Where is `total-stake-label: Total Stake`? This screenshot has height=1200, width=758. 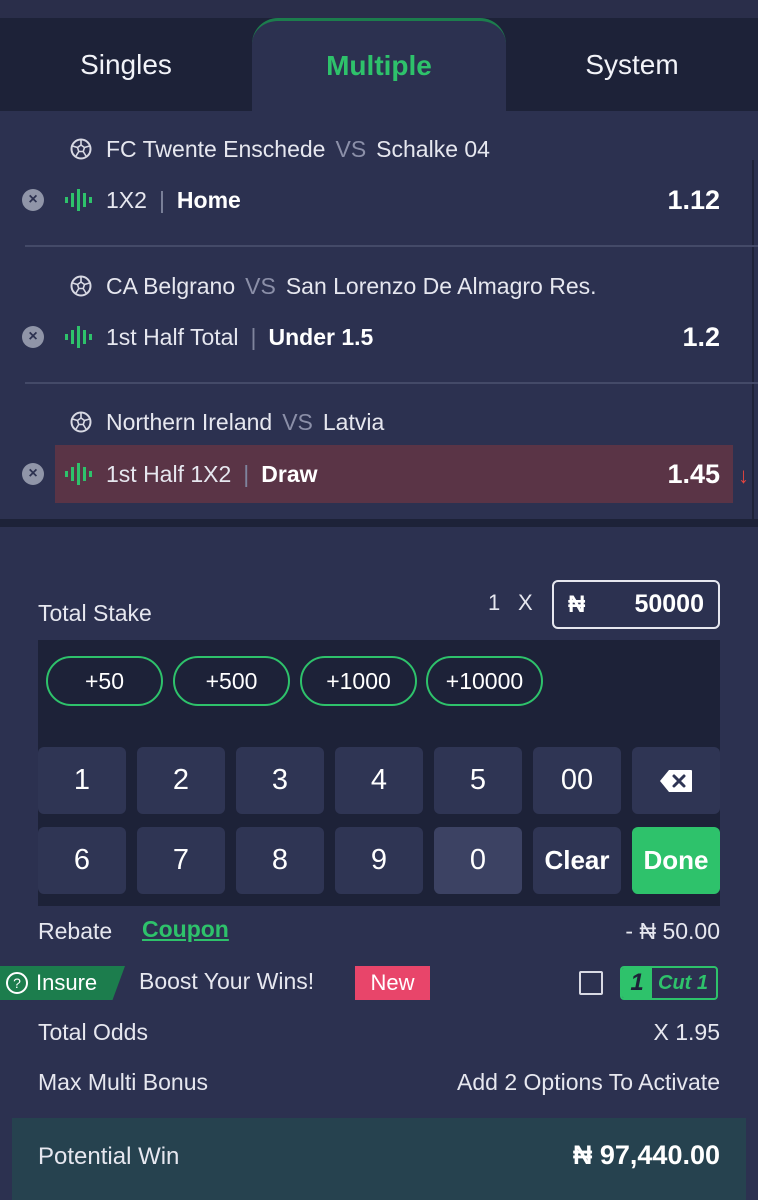
total-stake-label: Total Stake is located at coordinates (95, 613).